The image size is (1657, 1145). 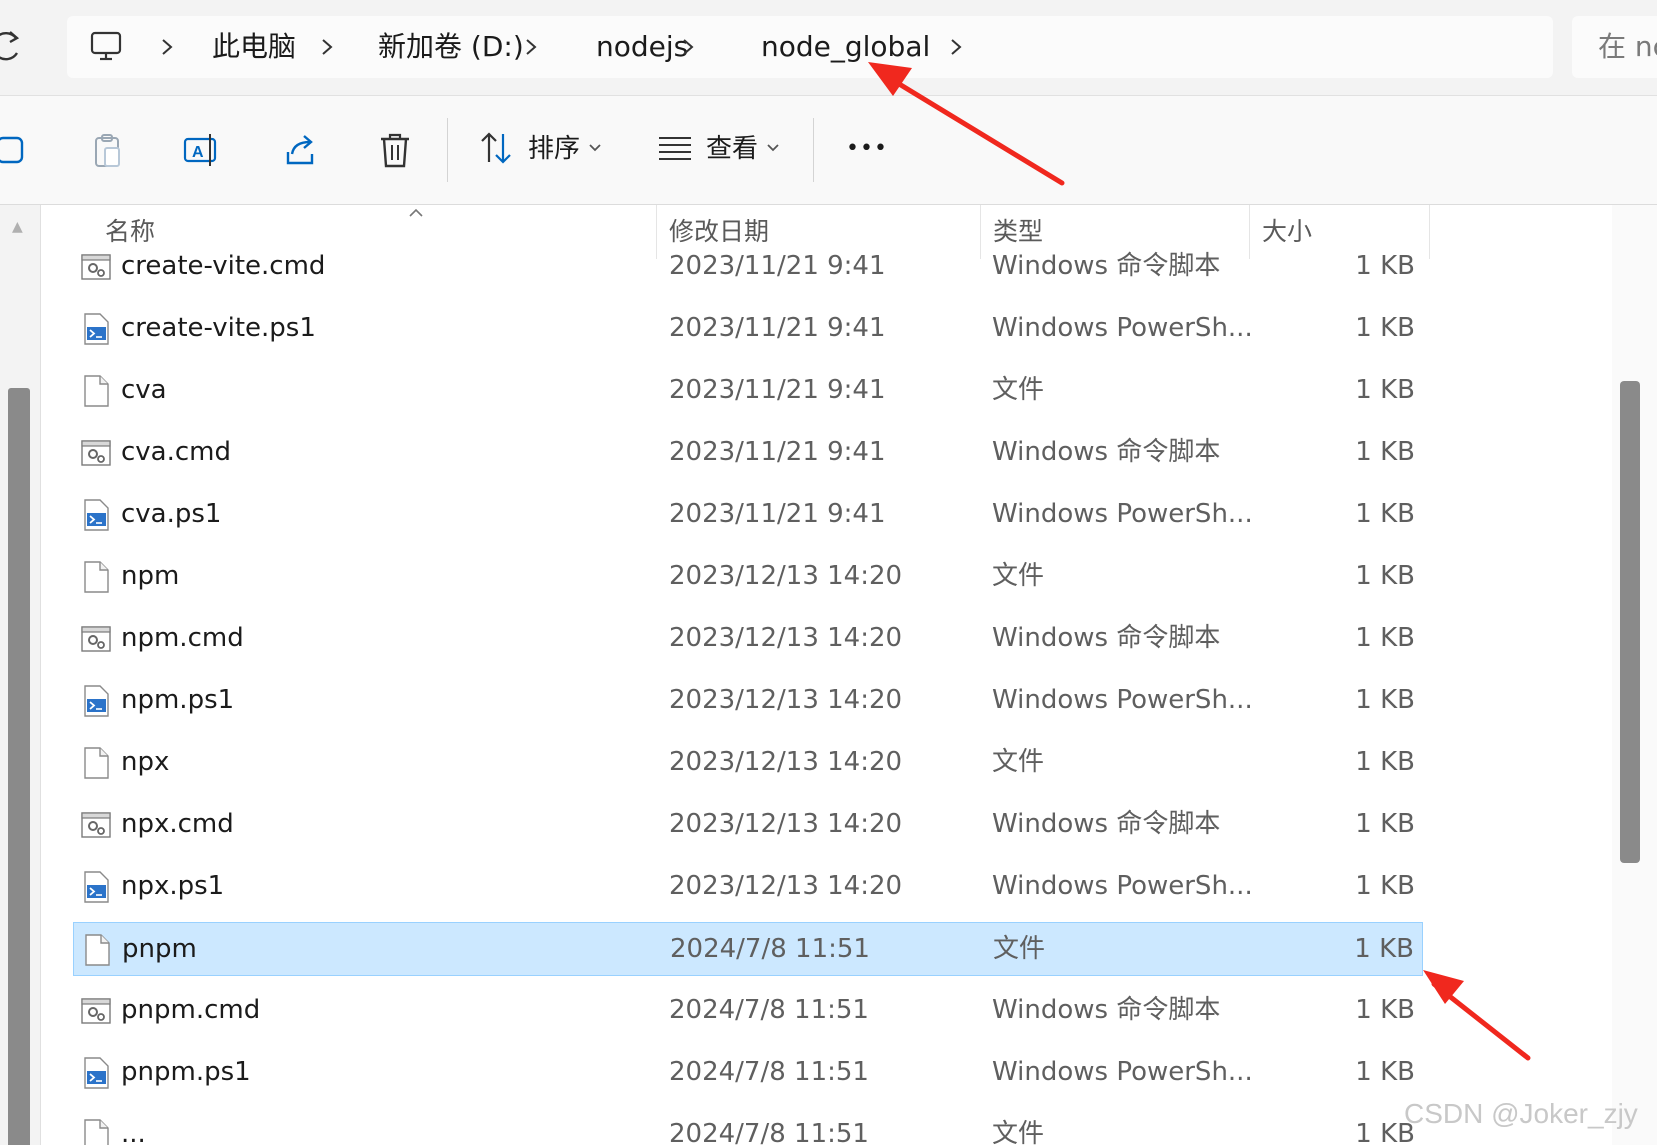 What do you see at coordinates (300, 150) in the screenshot?
I see `share-icon` at bounding box center [300, 150].